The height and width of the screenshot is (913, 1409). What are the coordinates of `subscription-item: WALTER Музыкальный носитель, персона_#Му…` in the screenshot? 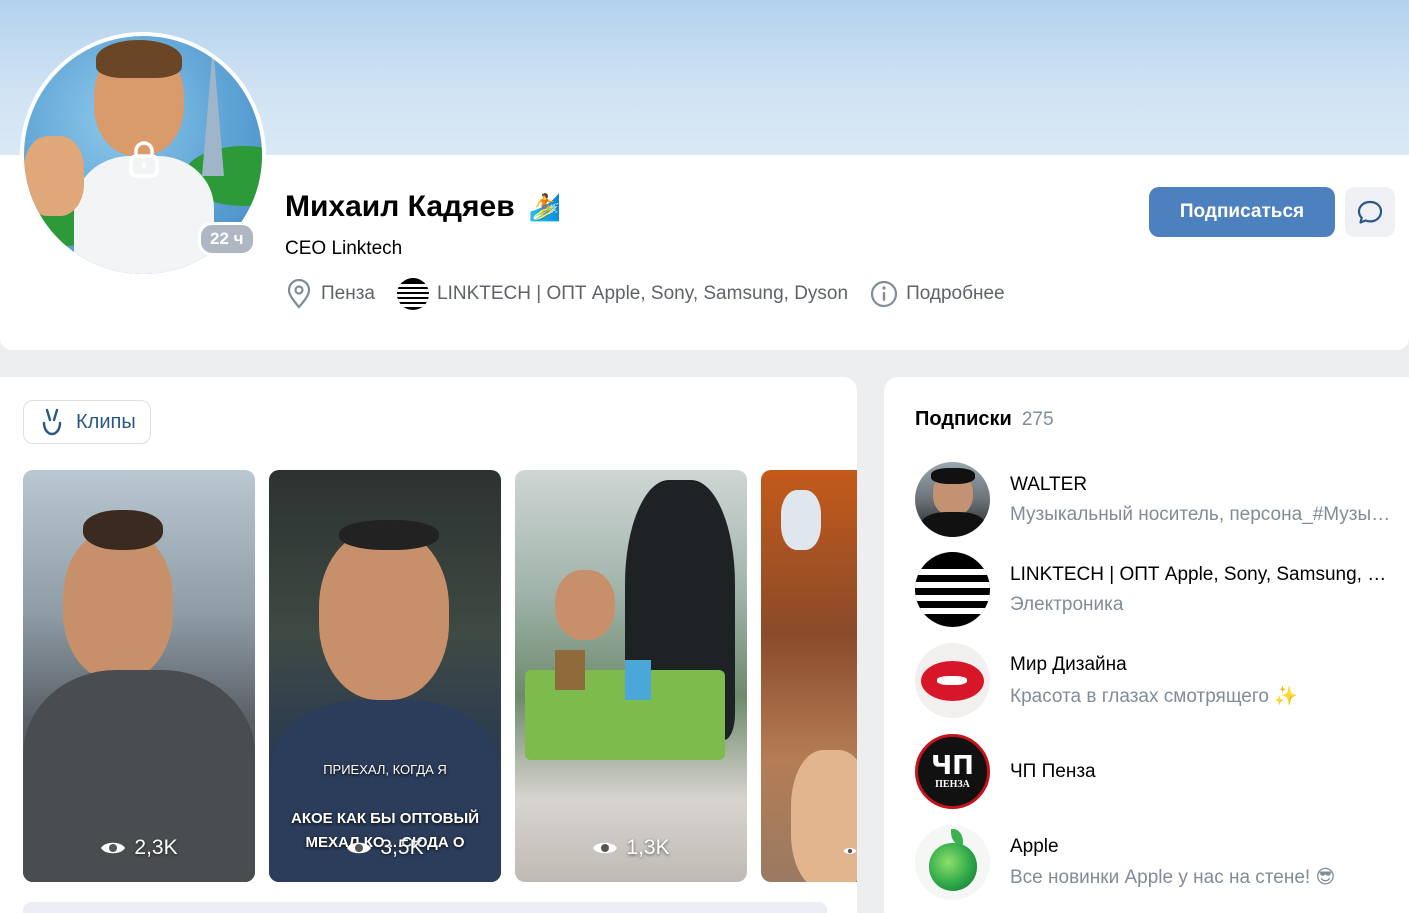 It's located at (1155, 499).